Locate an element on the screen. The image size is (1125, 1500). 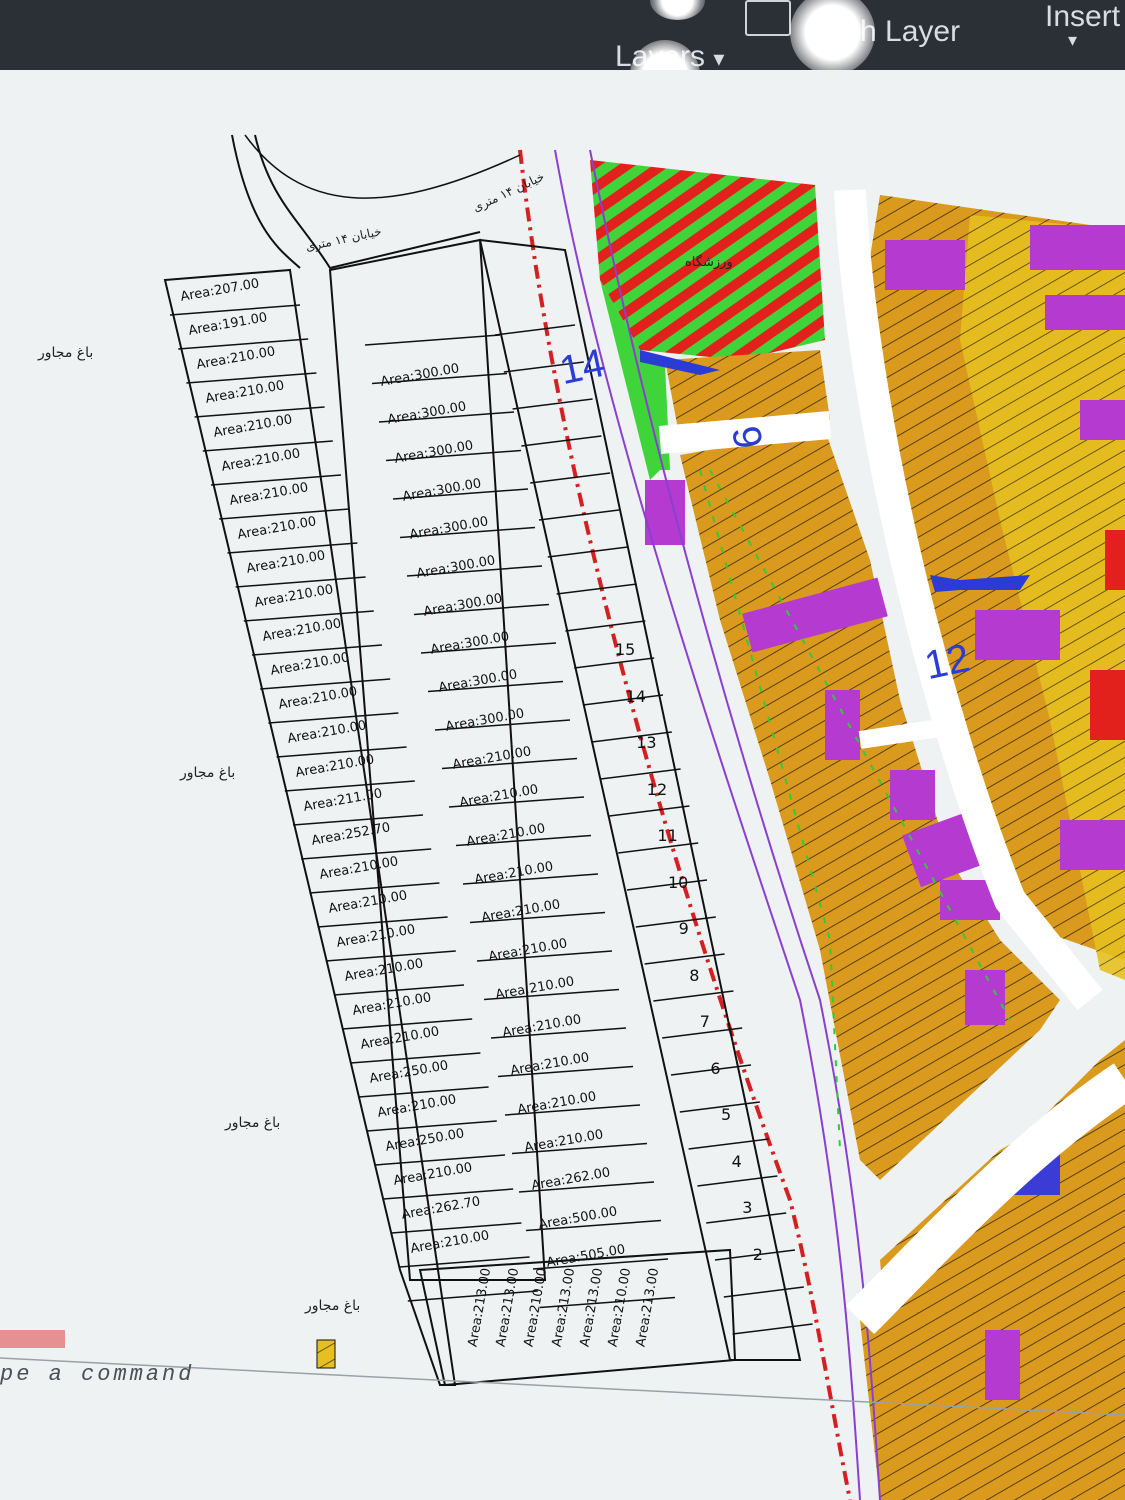
lot-number: 3 is located at coordinates (747, 1207).